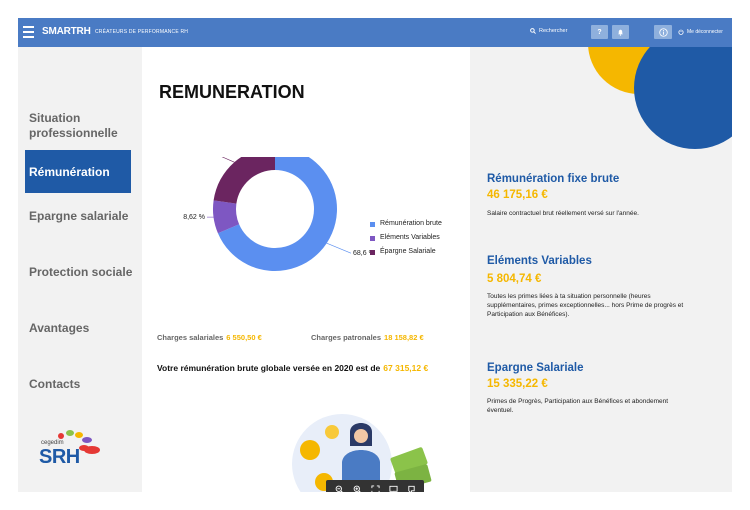 The height and width of the screenshot is (510, 750). I want to click on sidebar-item-epargne: Epargne salariale, so click(78, 216).